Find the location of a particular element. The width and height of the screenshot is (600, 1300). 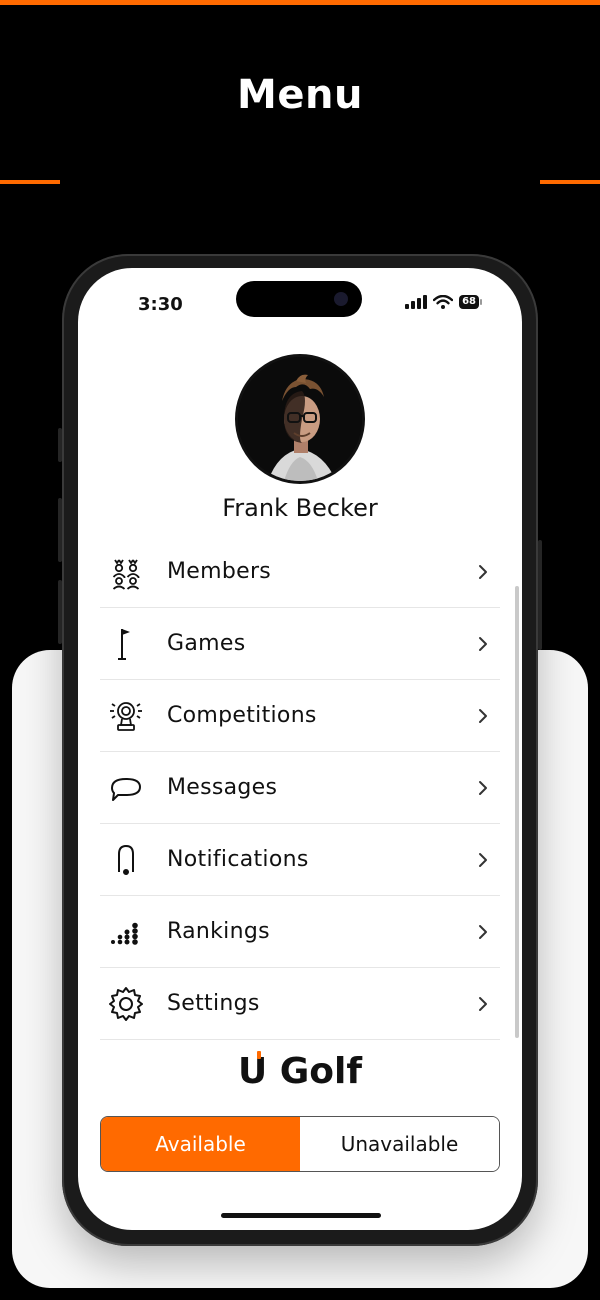

profile-photo is located at coordinates (300, 419).